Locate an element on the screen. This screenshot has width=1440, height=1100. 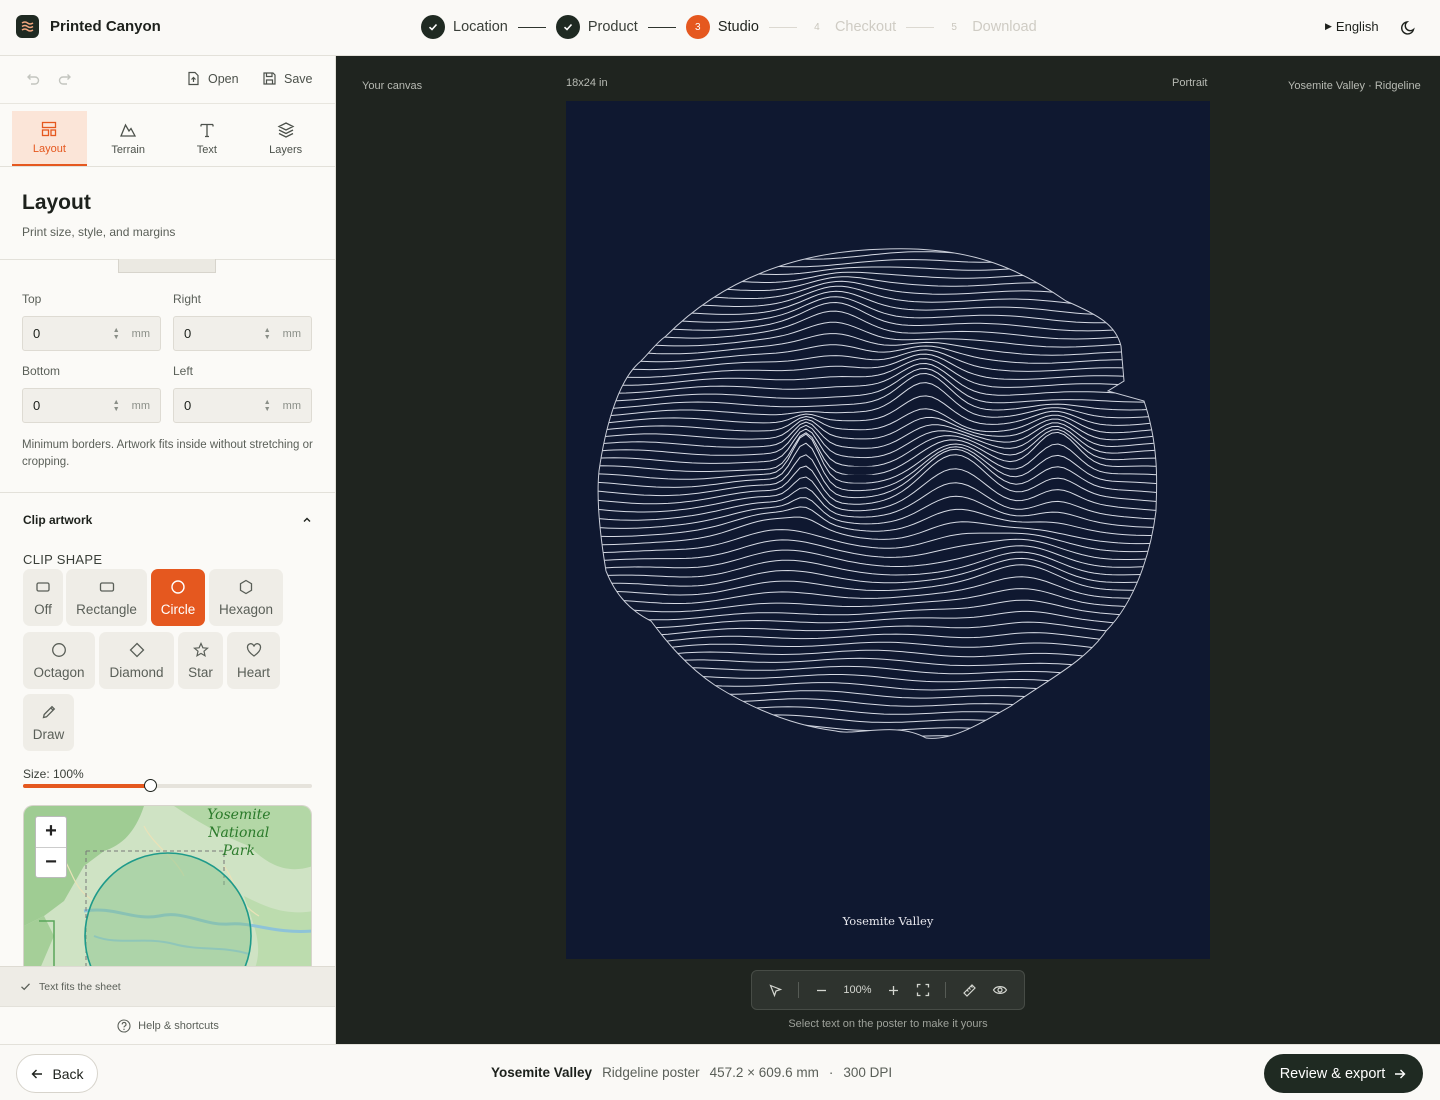
canvas-label: Your canvas is located at coordinates (392, 86).